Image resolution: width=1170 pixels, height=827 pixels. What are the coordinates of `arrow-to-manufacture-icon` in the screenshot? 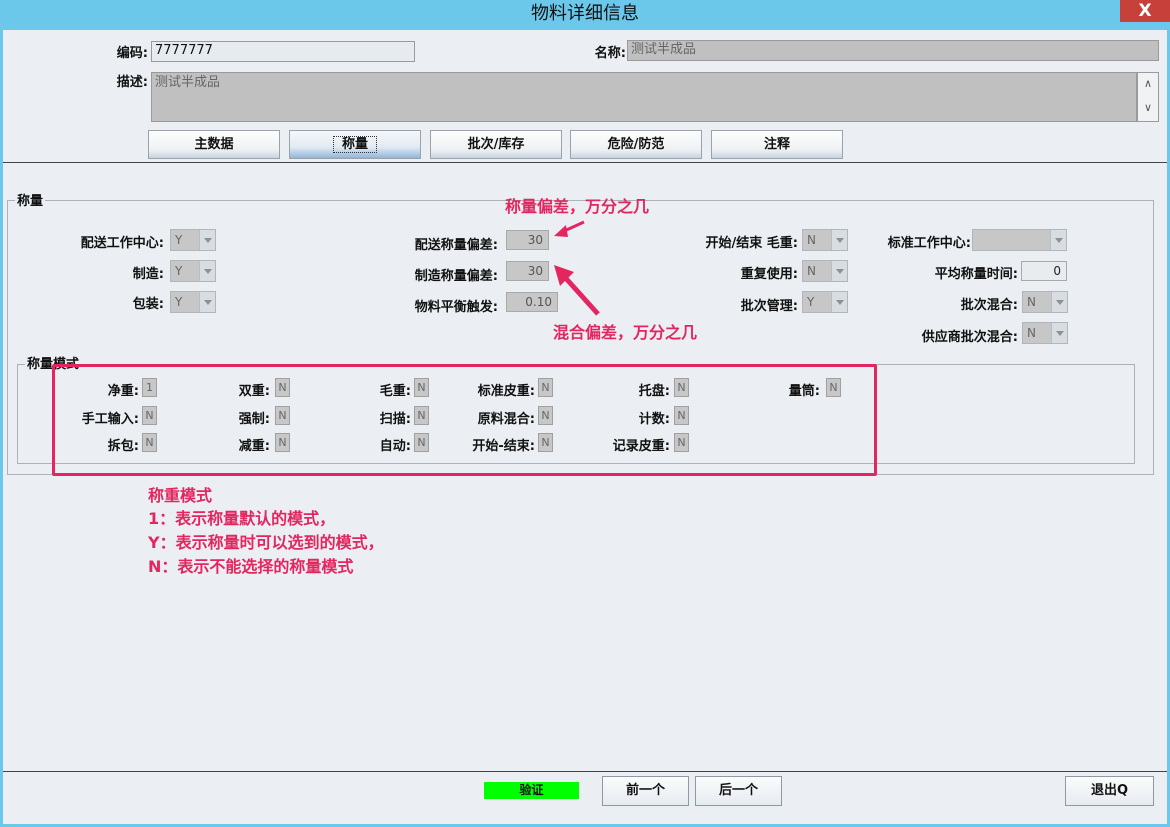 It's located at (577, 290).